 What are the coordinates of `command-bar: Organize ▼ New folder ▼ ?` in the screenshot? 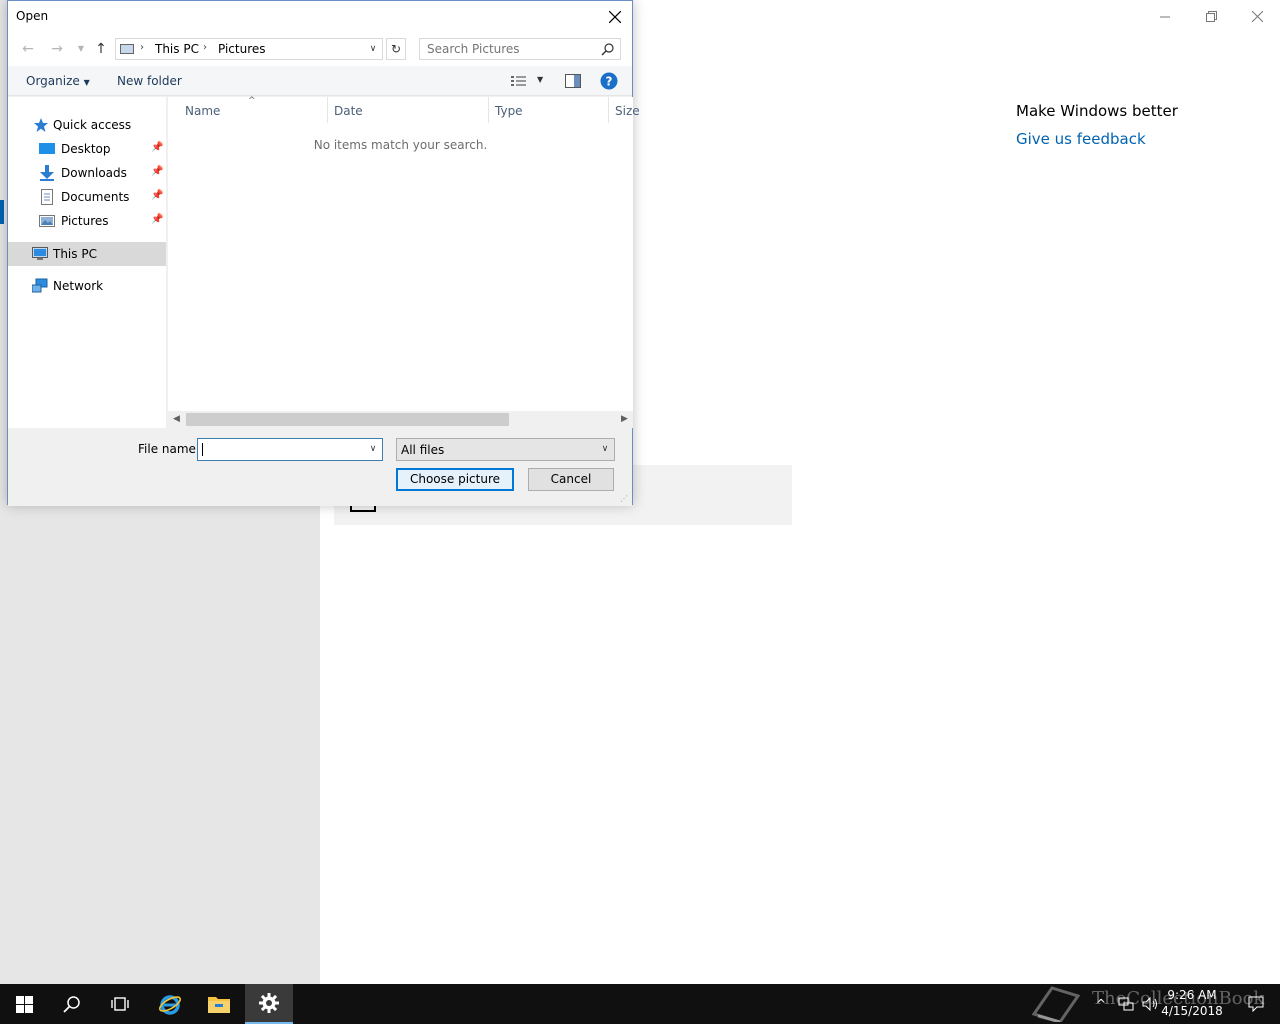 It's located at (320, 81).